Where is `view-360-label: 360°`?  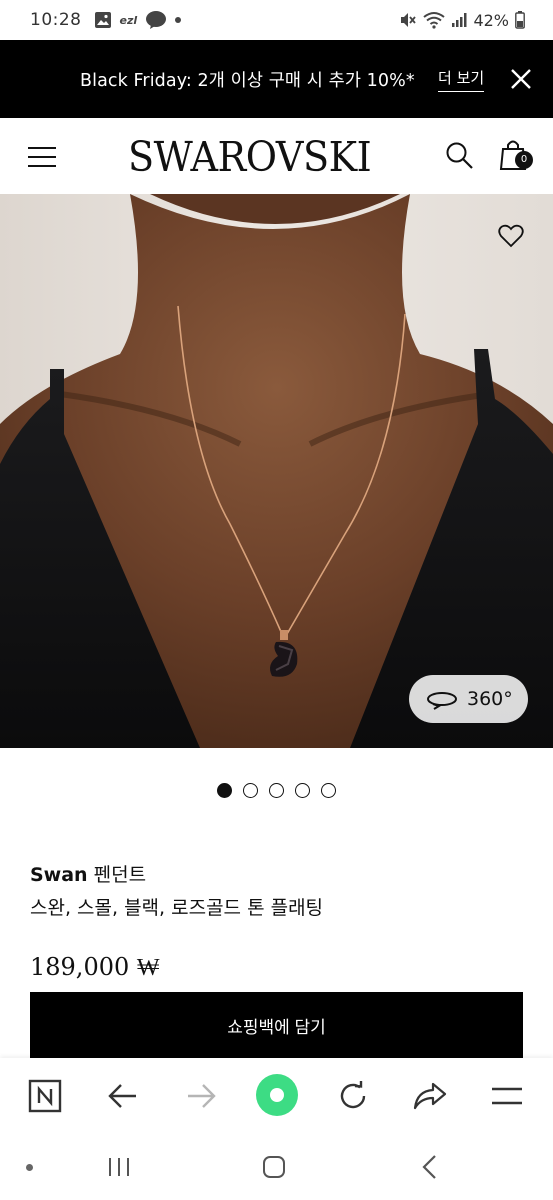 view-360-label: 360° is located at coordinates (490, 699).